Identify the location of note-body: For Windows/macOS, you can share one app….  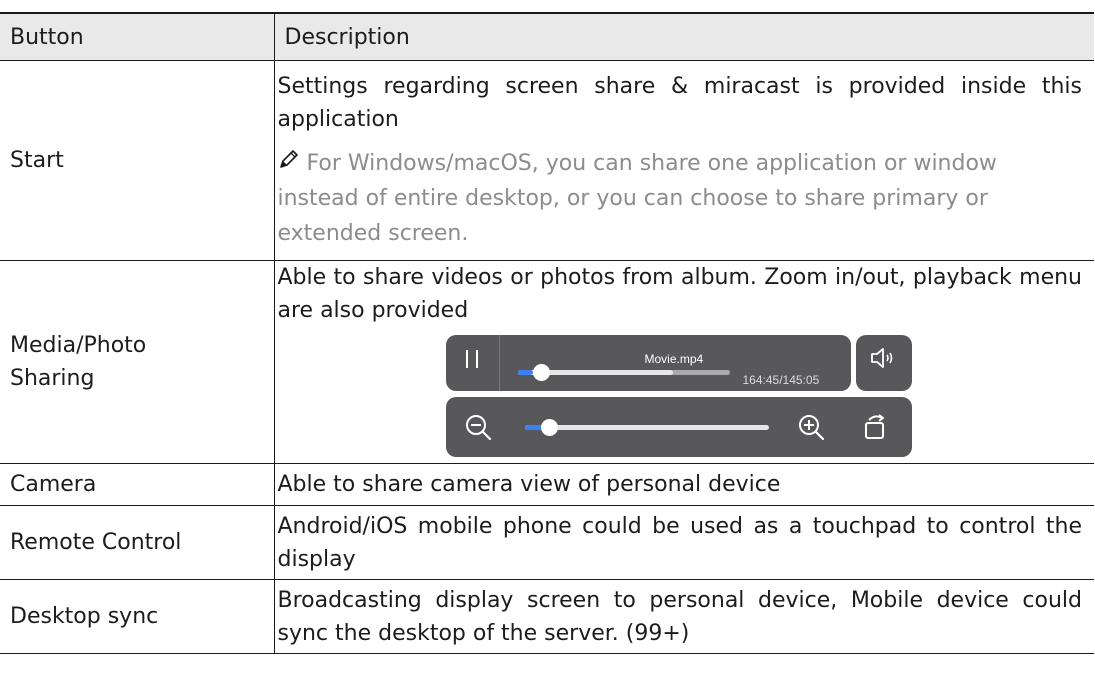
(637, 198).